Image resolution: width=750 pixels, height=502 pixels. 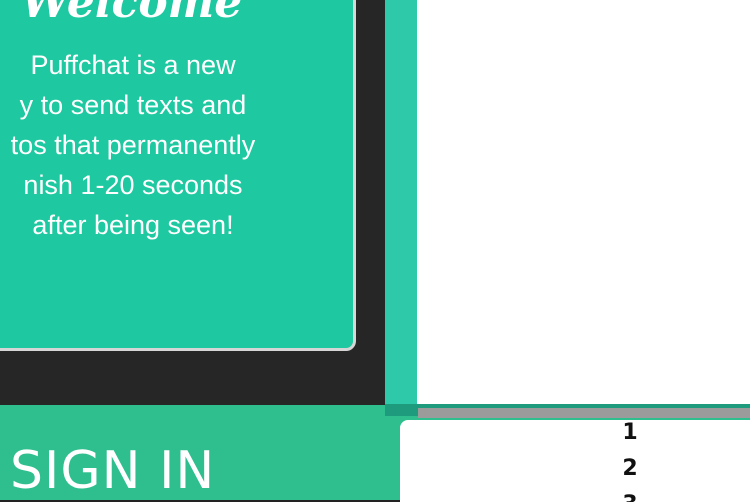 I want to click on picker-option: 1, so click(x=630, y=433).